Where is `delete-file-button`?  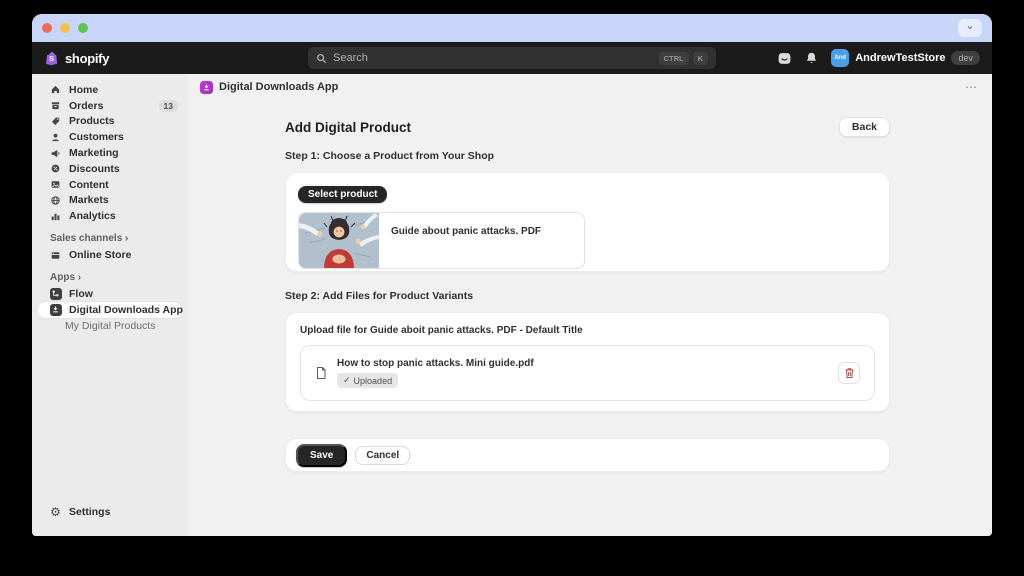 delete-file-button is located at coordinates (849, 373).